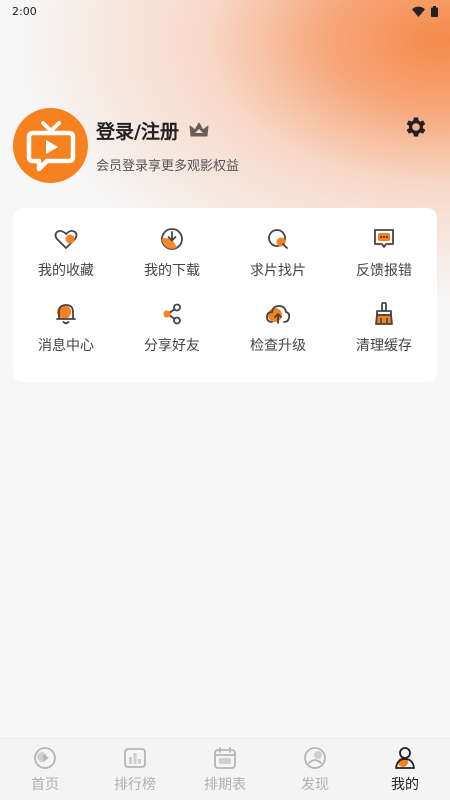 The image size is (450, 800). Describe the element at coordinates (199, 129) in the screenshot. I see `crown-icon` at that location.